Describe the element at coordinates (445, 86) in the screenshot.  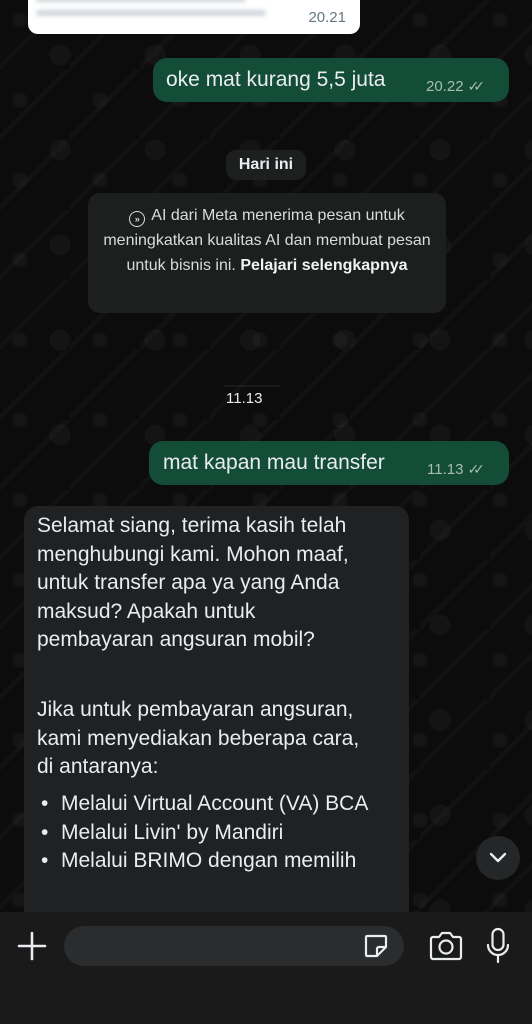
I see `message-time: 20.22` at that location.